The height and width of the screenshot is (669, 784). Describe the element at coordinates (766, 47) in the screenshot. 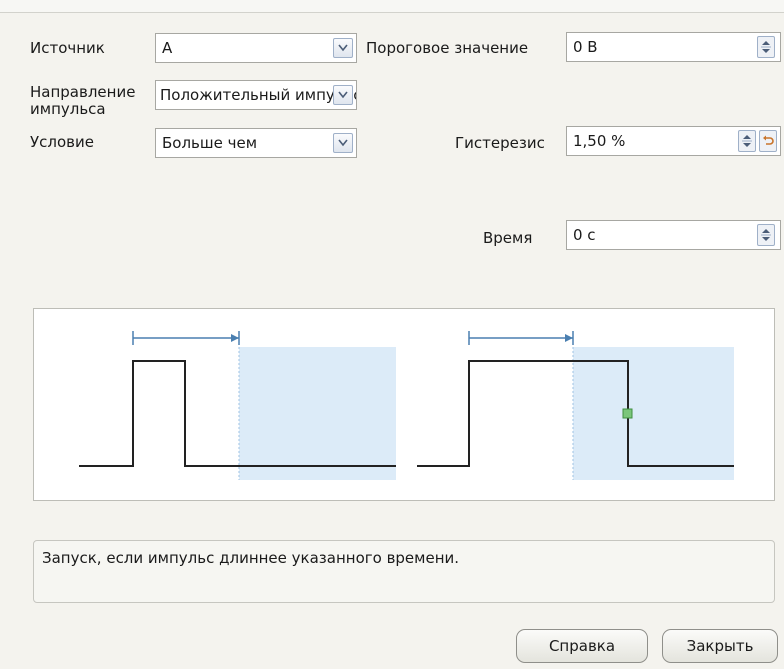

I see `threshold-spinner-icon` at that location.